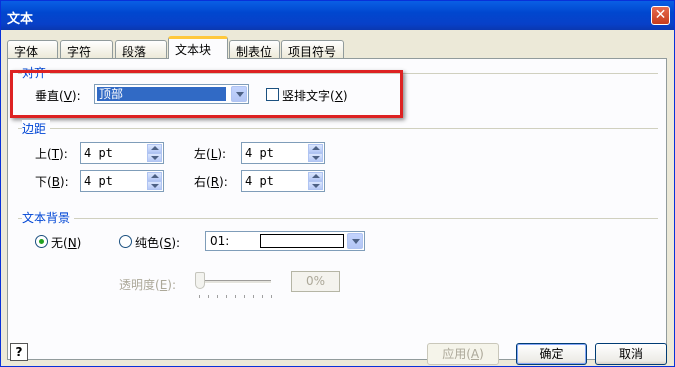  What do you see at coordinates (315, 281) in the screenshot?
I see `transparency-value: 0%` at bounding box center [315, 281].